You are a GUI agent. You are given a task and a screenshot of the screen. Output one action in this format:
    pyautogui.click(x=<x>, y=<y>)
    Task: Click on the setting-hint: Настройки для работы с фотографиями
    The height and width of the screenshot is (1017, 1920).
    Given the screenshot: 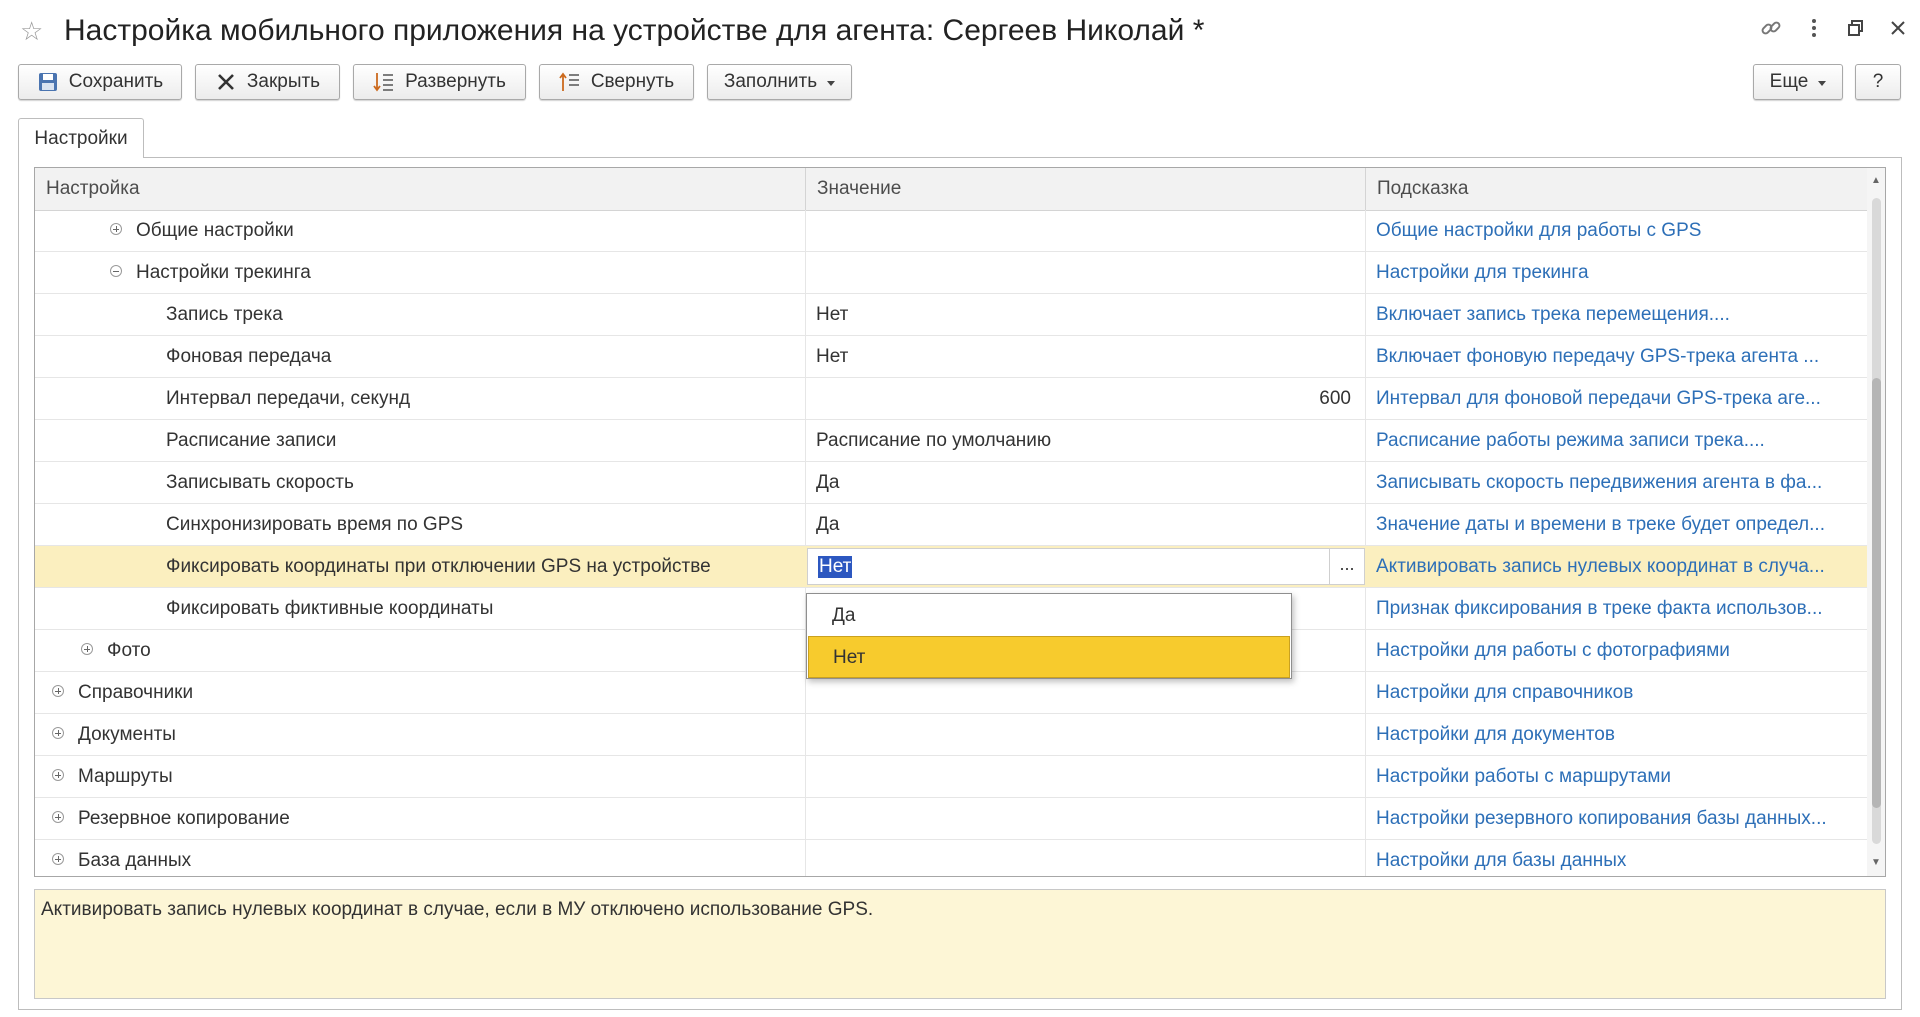 What is the action you would take?
    pyautogui.click(x=1615, y=650)
    